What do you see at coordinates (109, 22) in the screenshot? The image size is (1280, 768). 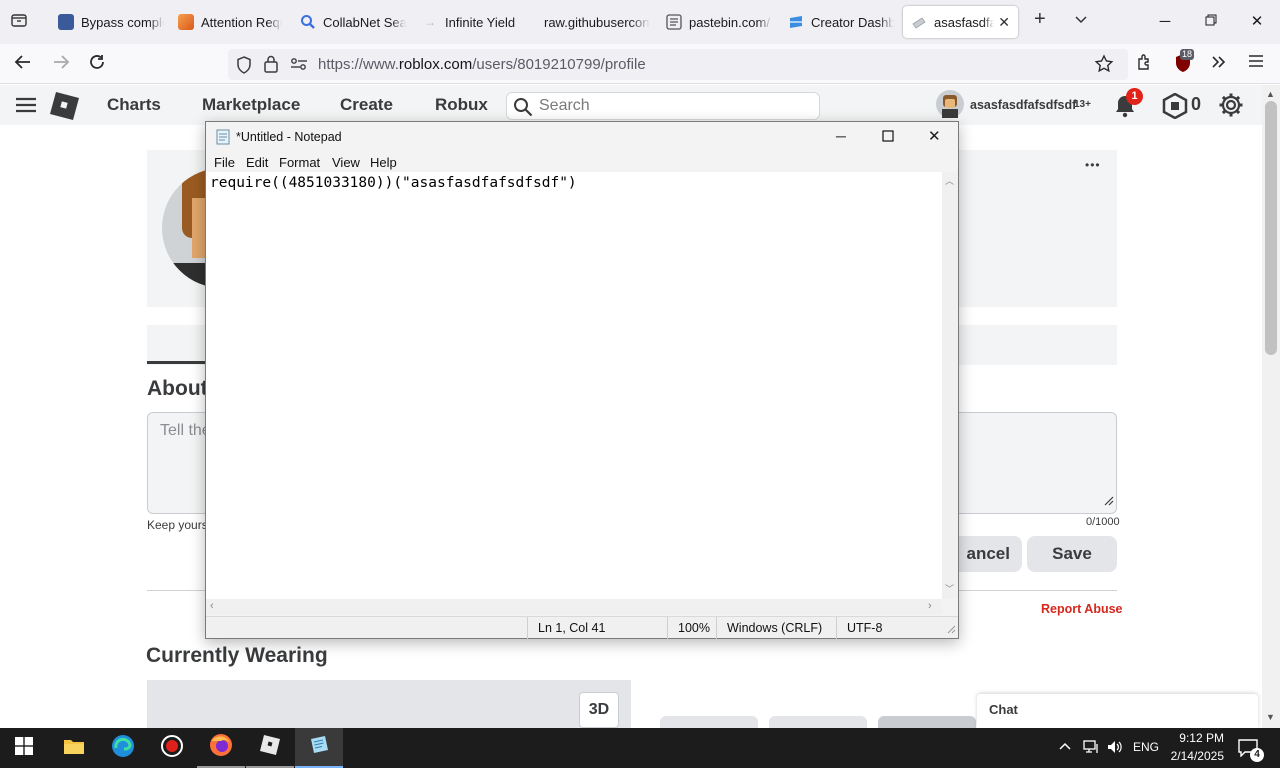 I see `tab-bypass: Bypass complete` at bounding box center [109, 22].